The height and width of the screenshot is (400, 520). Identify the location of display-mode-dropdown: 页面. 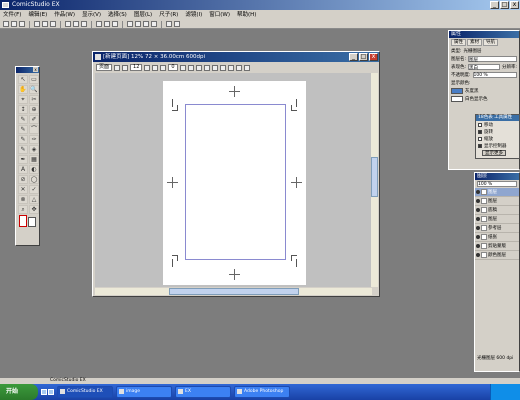
(104, 67).